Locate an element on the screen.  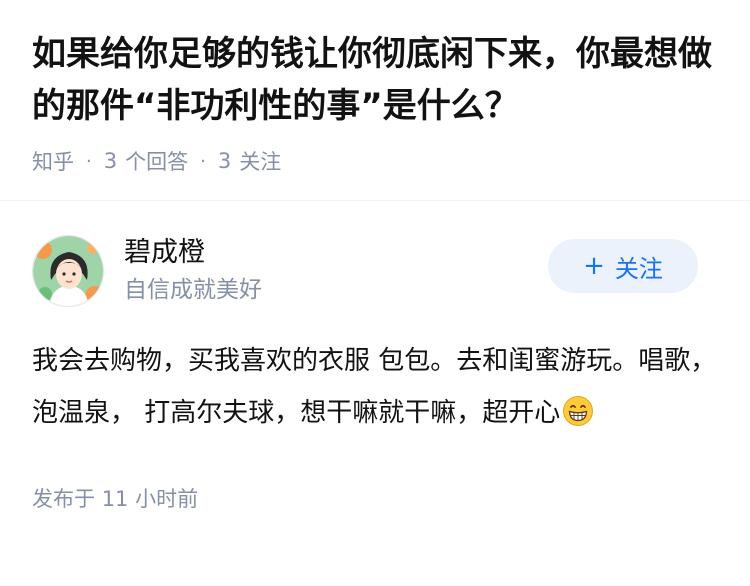
follow-button-label: 关注 is located at coordinates (638, 268).